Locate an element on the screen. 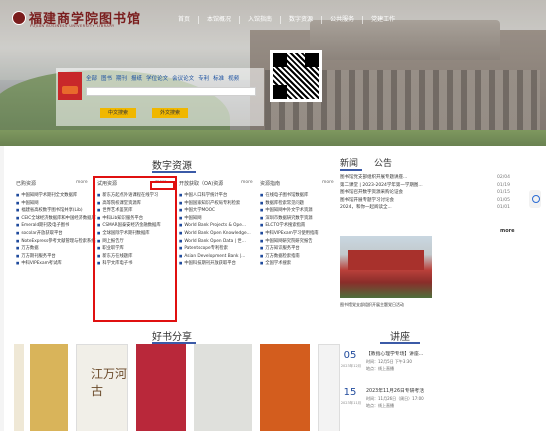  resource-link: 中国国家知识产权局专利检索 is located at coordinates (215, 204).